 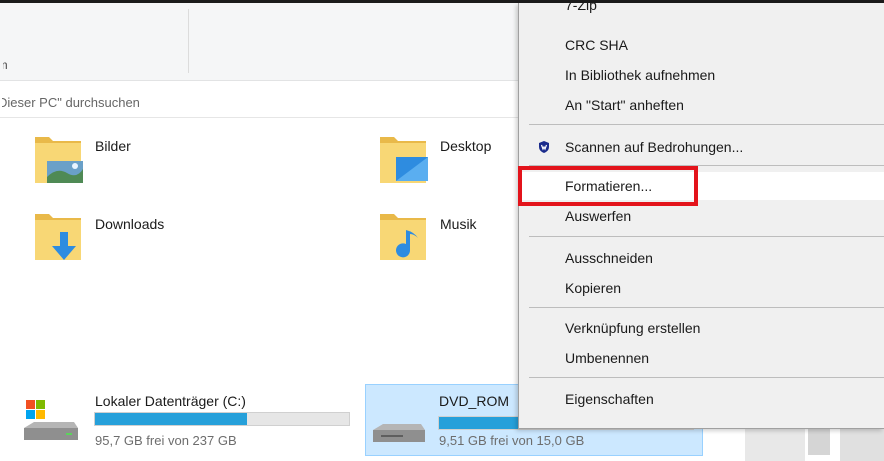 I want to click on folder-desktop: Desktop, so click(x=448, y=161).